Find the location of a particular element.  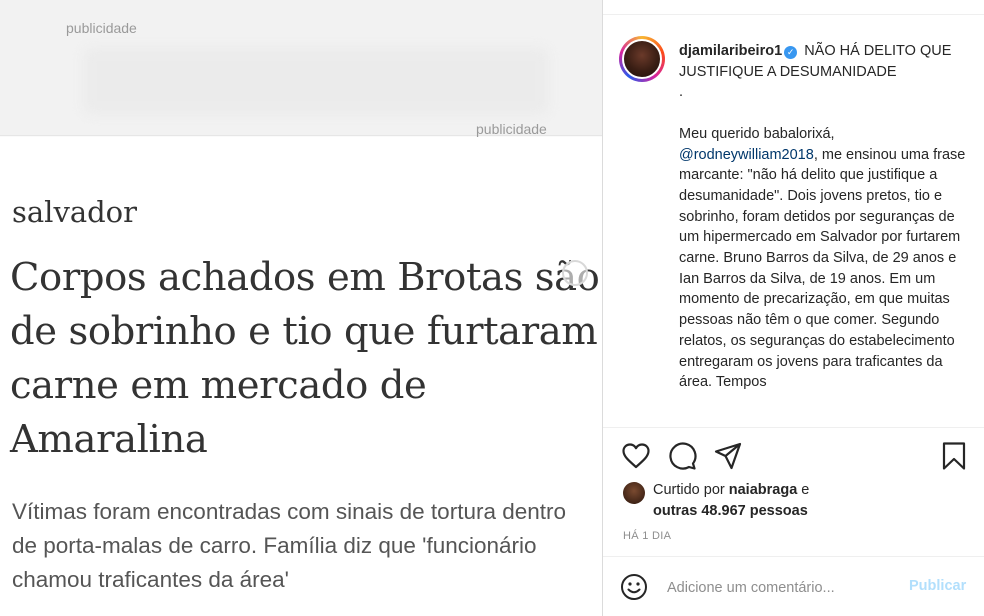

verified-badge-icon: ✓ is located at coordinates (791, 52).